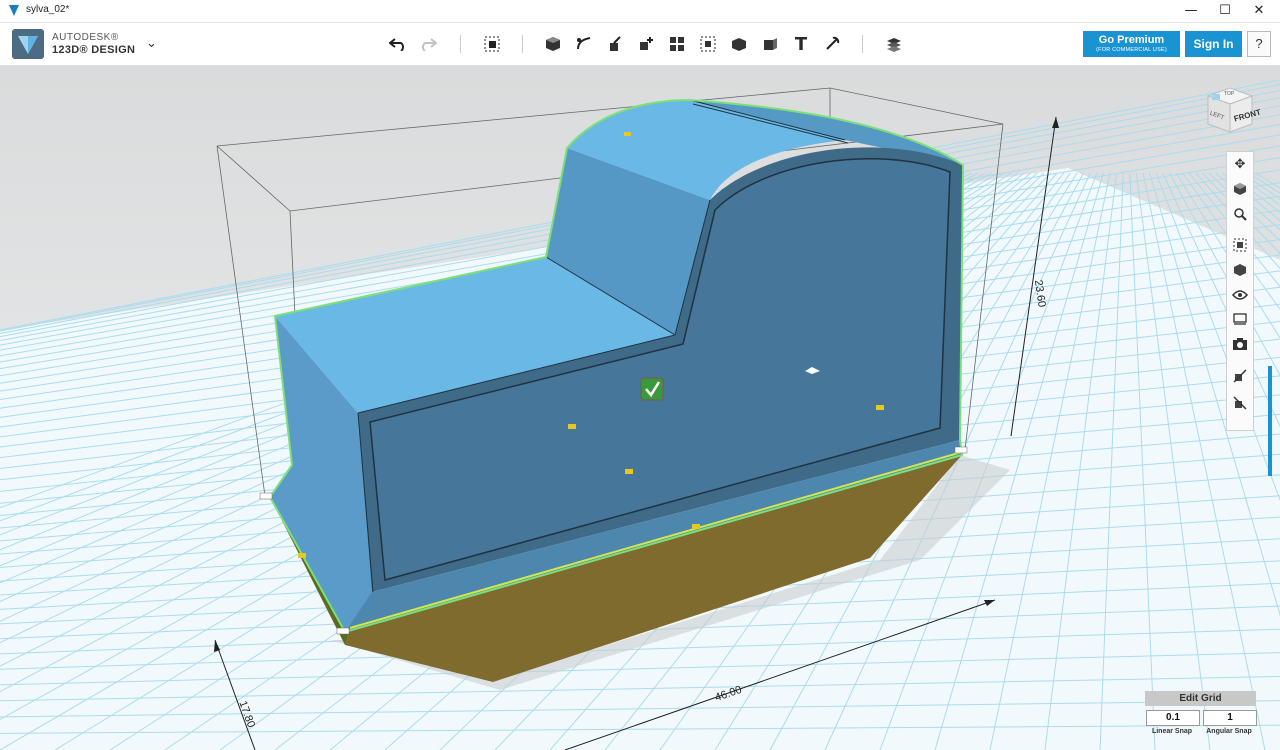 Image resolution: width=1280 pixels, height=750 pixels. Describe the element at coordinates (1213, 44) in the screenshot. I see `sign-in-button: Sign In` at that location.